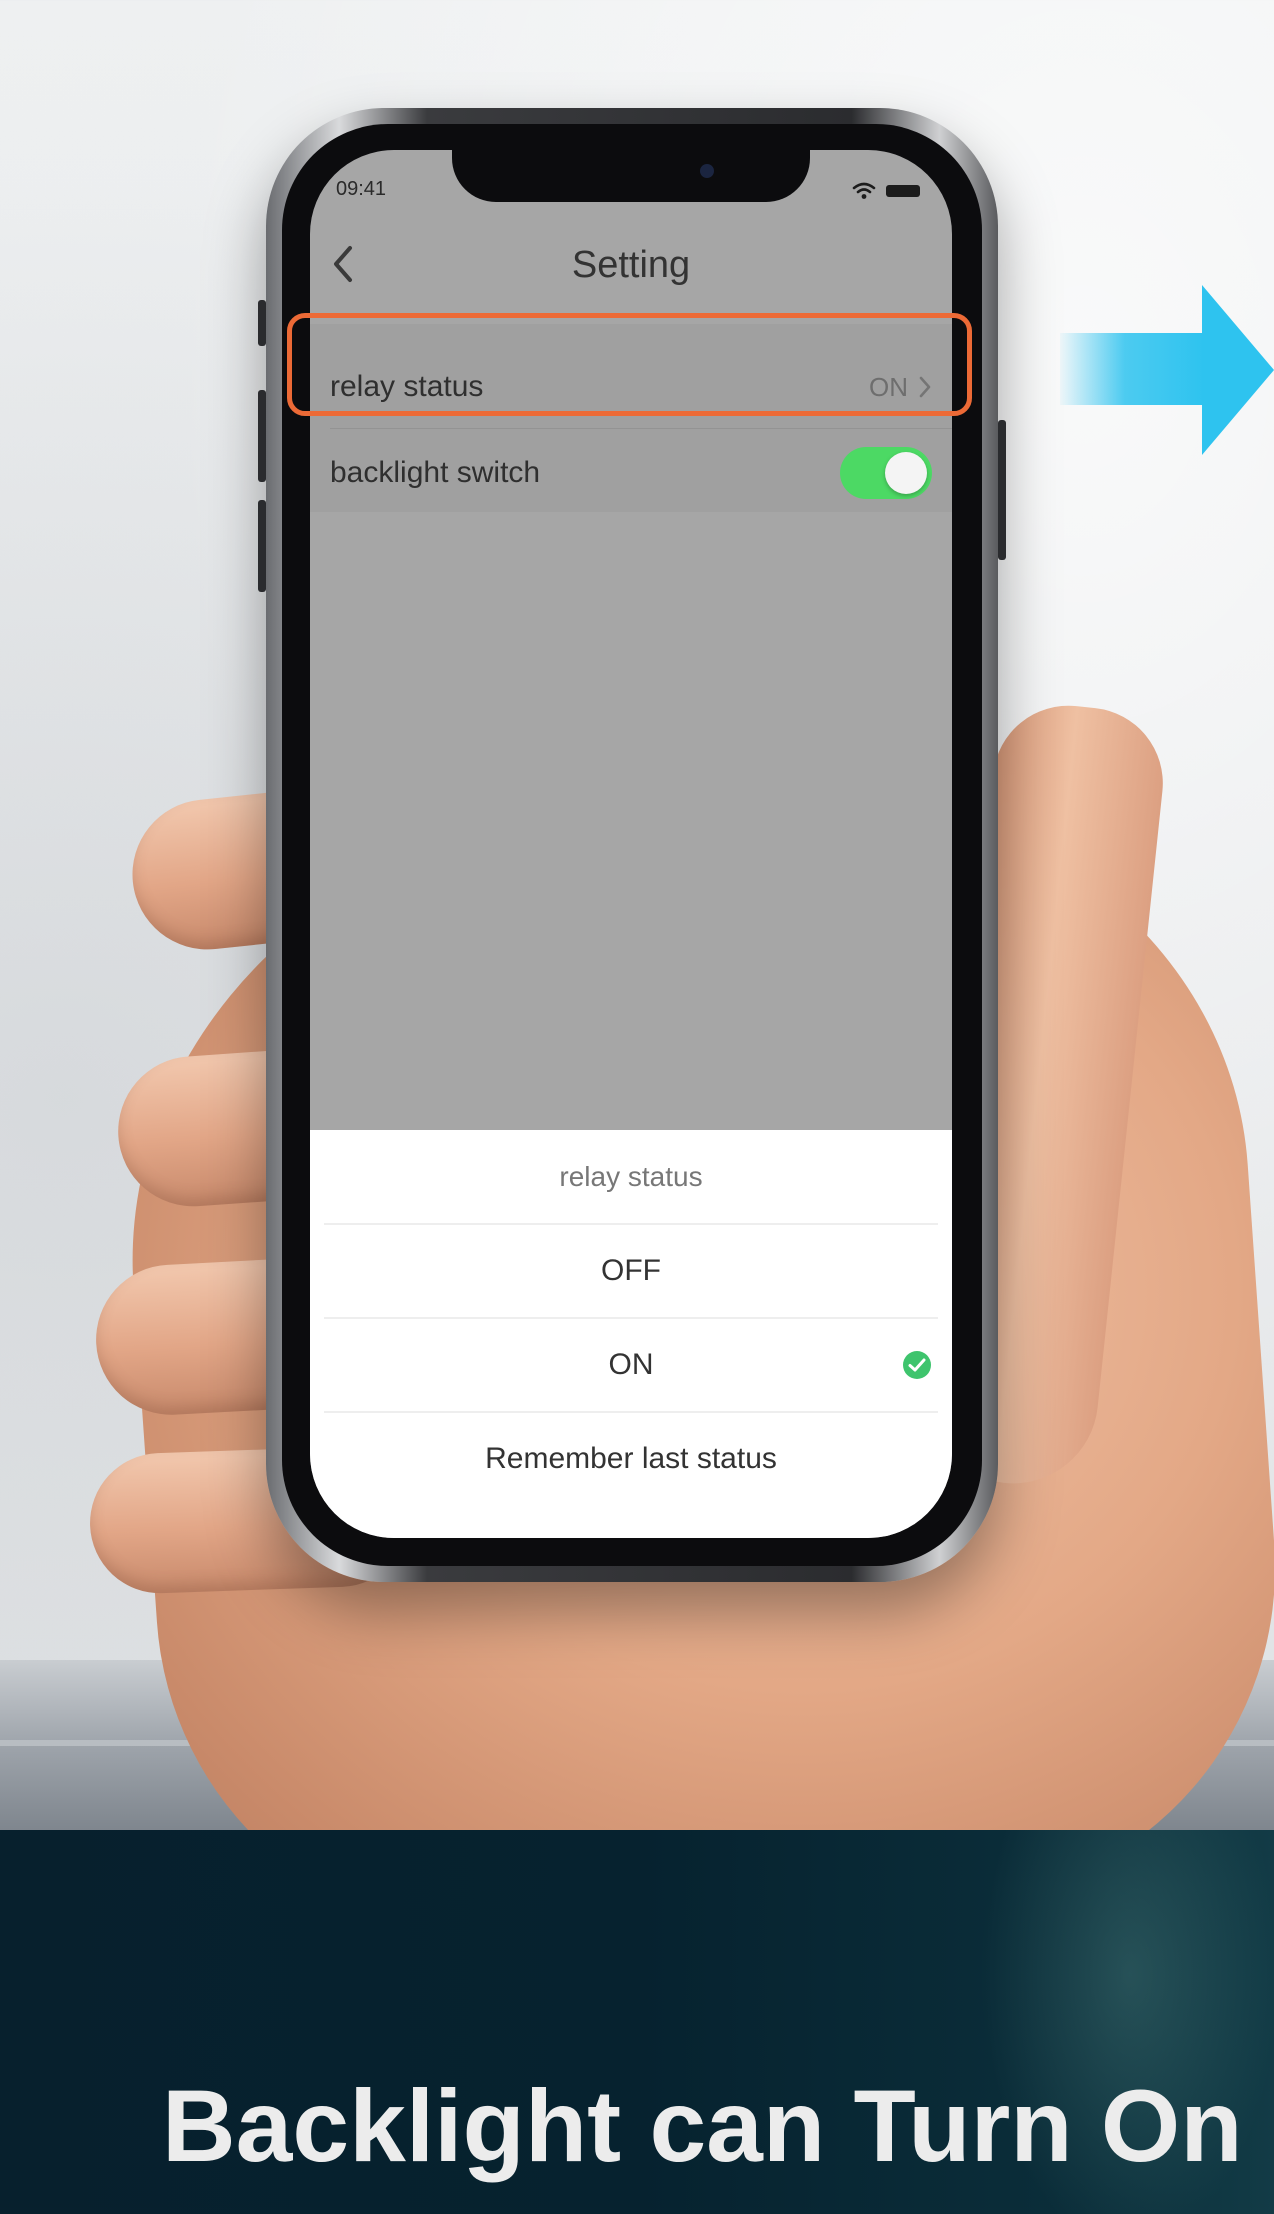  What do you see at coordinates (707, 171) in the screenshot?
I see `camera-icon` at bounding box center [707, 171].